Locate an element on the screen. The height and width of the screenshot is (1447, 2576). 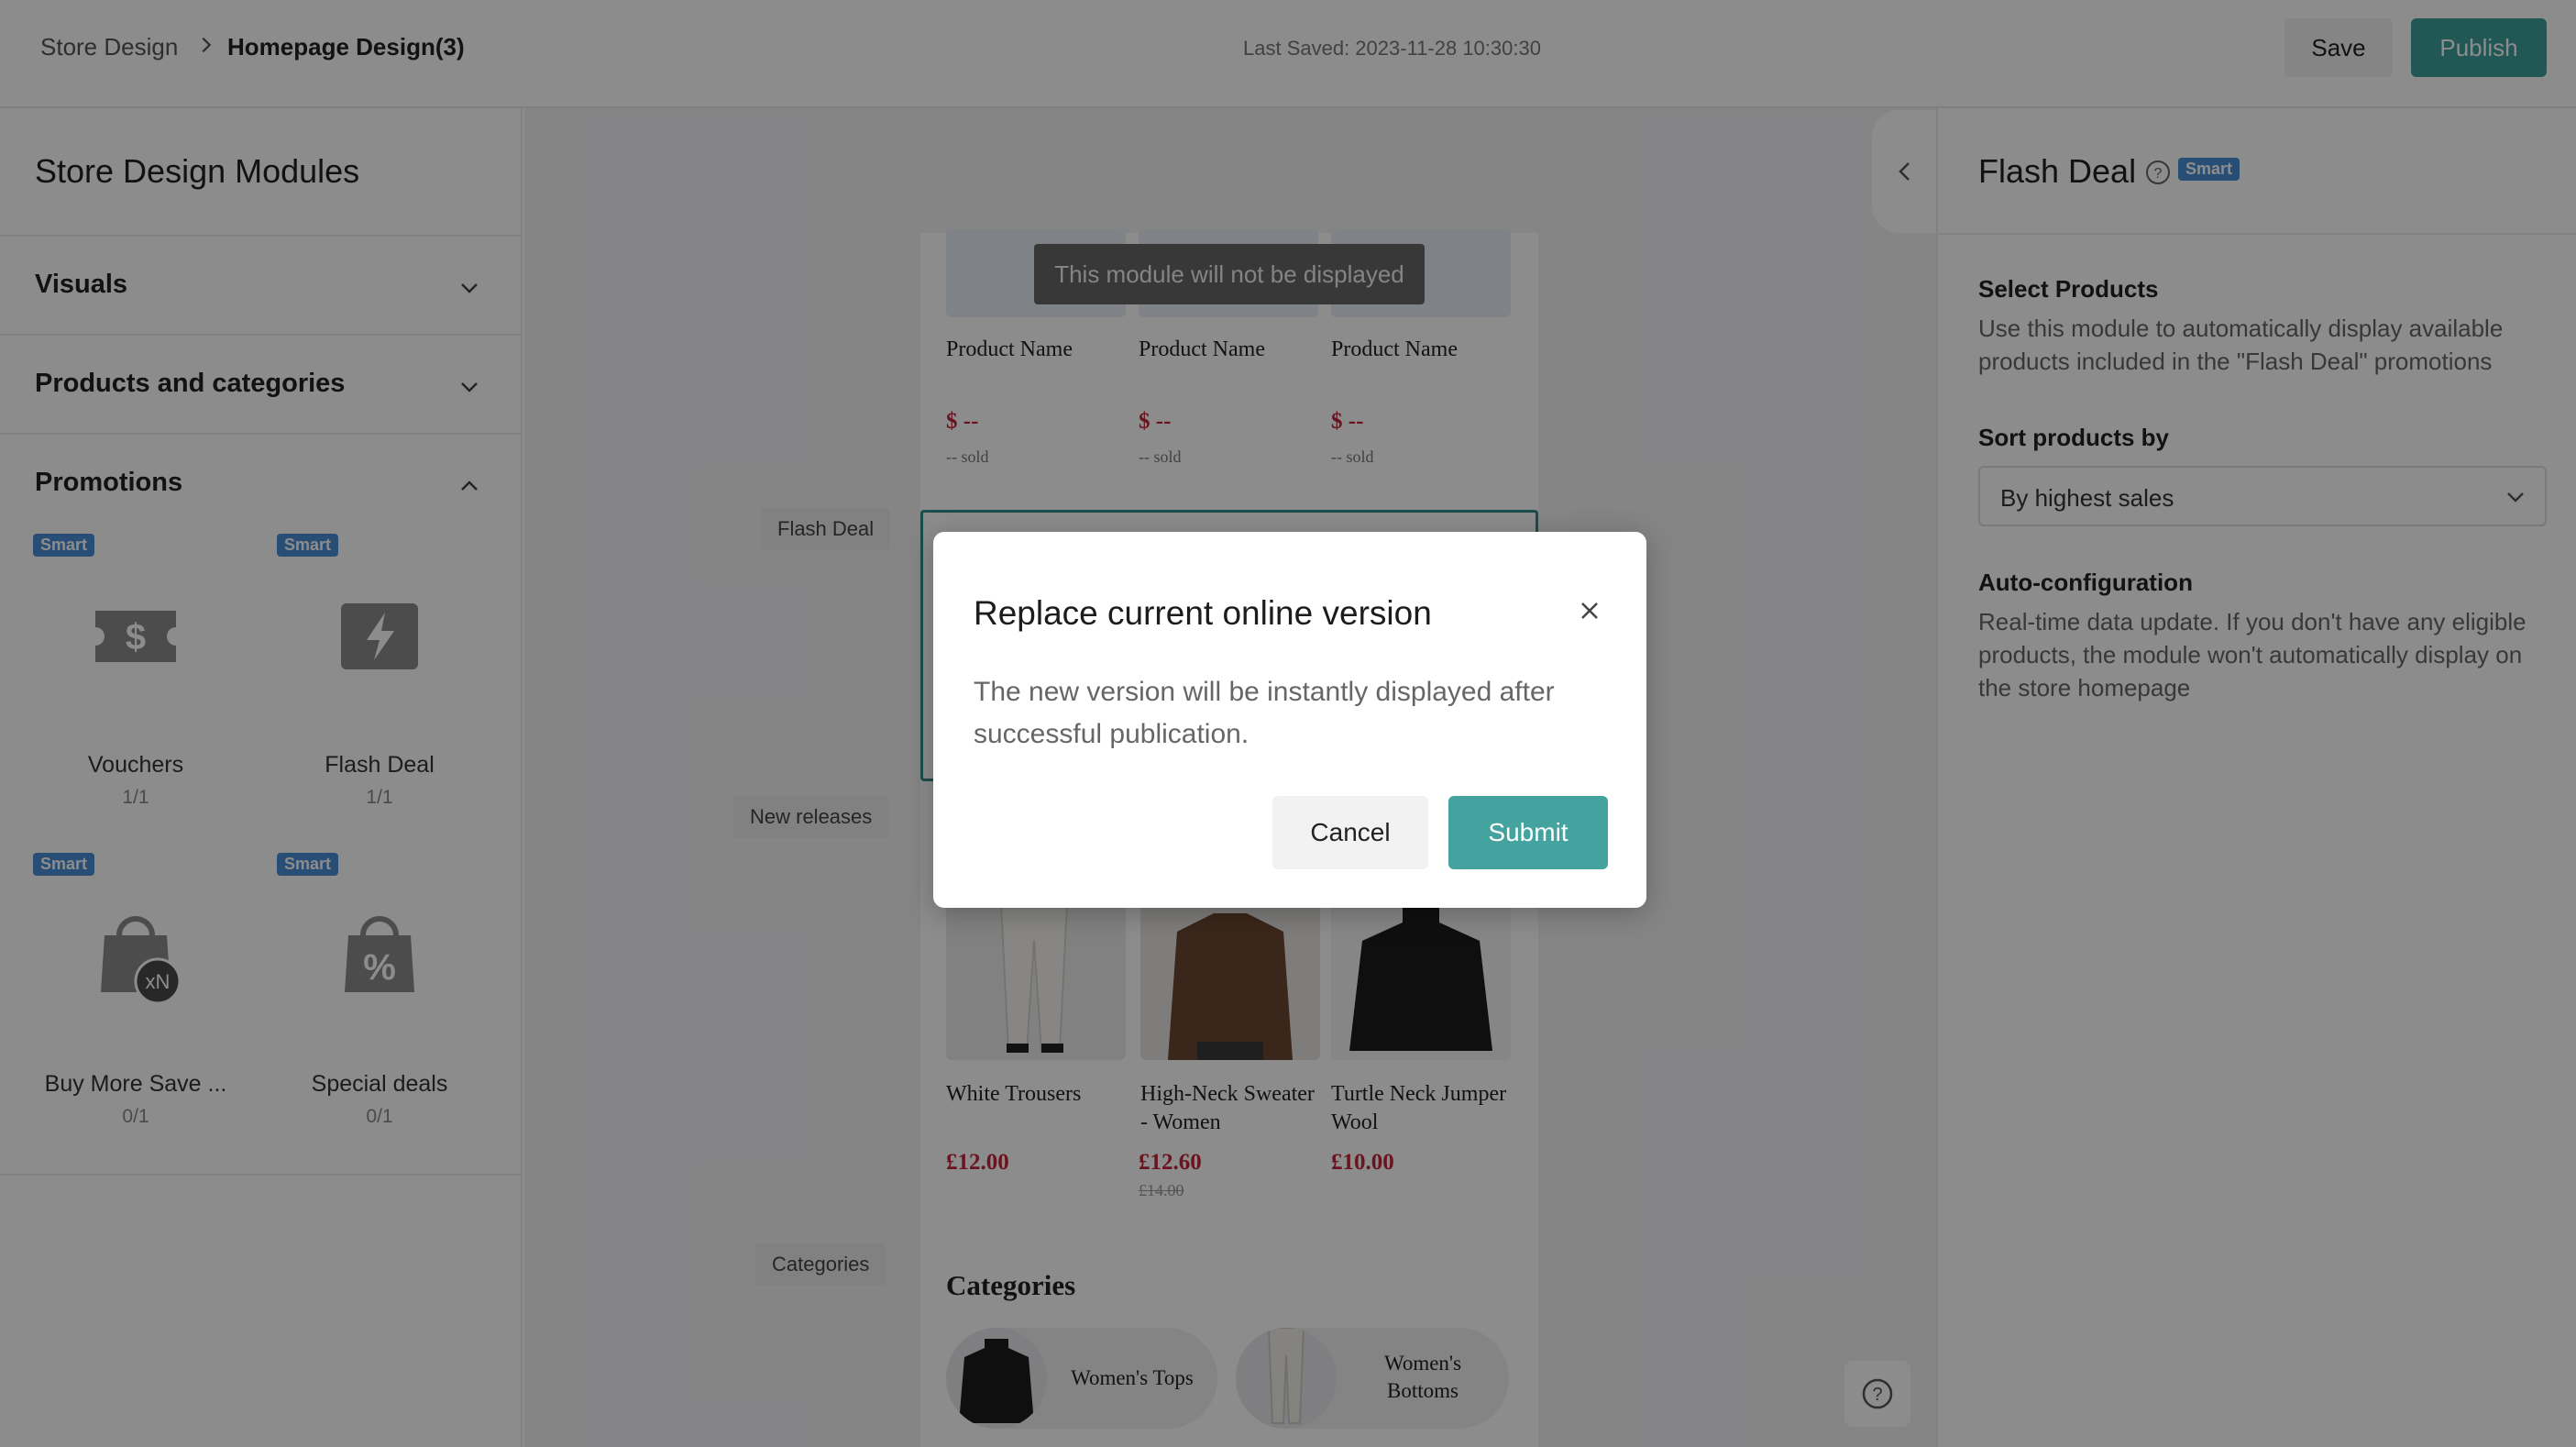
dialog-title: Replace current online version is located at coordinates (1203, 613).